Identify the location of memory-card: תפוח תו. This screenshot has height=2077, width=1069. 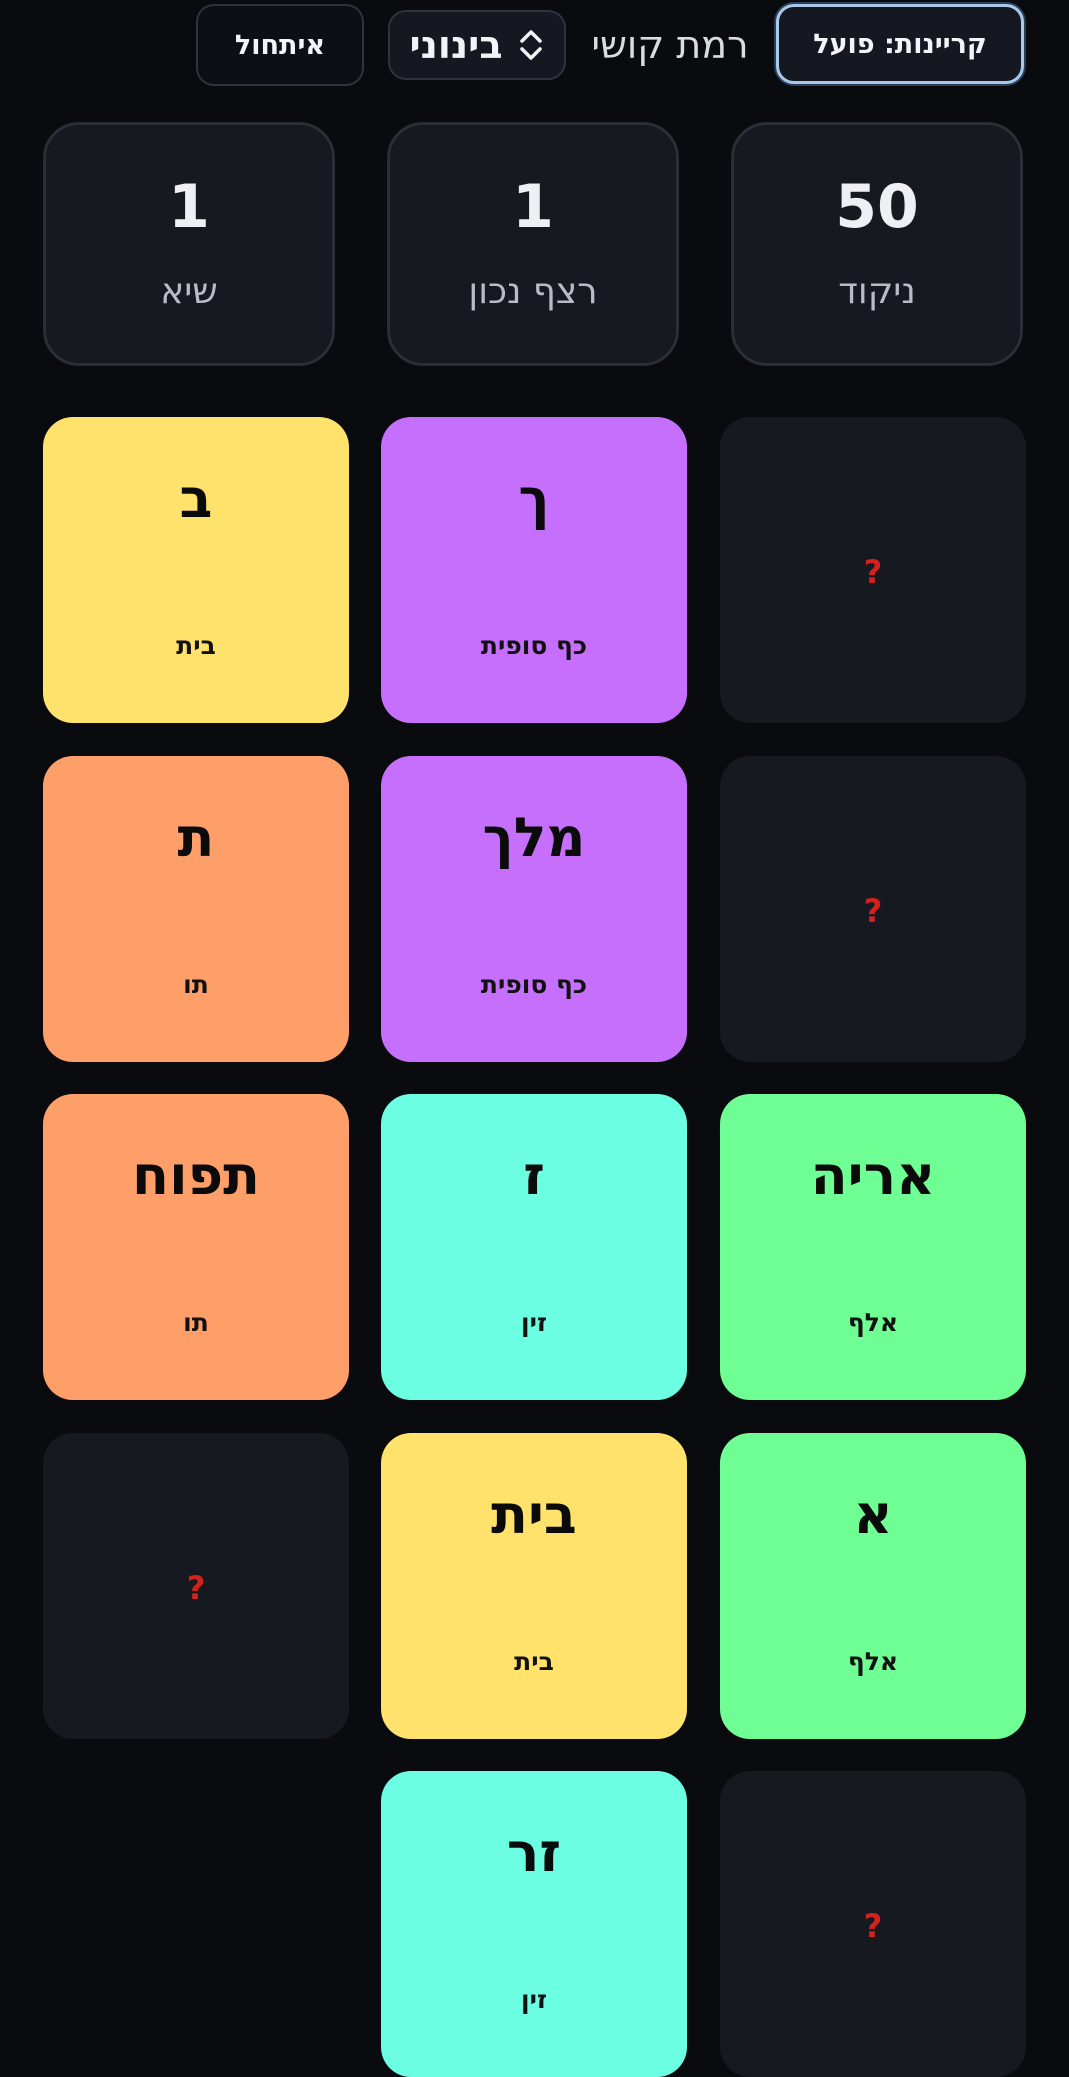
(196, 1247).